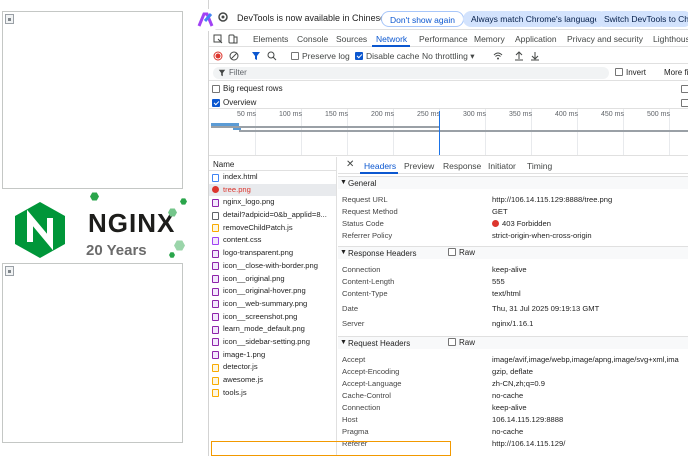 Image resolution: width=688 pixels, height=456 pixels. I want to click on tab-privacy-security: Privacy and security, so click(605, 39).